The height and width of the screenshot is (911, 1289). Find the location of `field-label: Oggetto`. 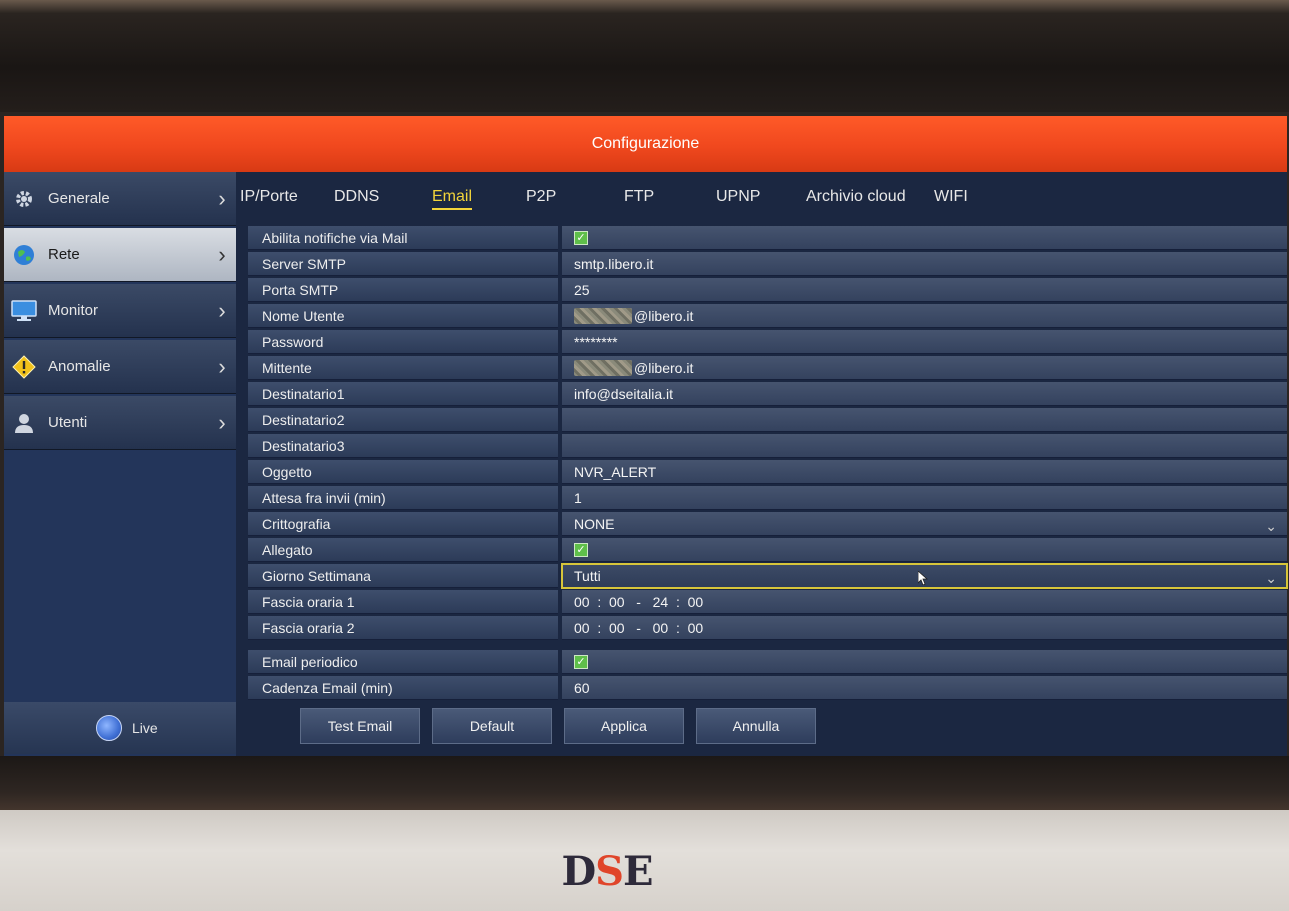

field-label: Oggetto is located at coordinates (403, 472).